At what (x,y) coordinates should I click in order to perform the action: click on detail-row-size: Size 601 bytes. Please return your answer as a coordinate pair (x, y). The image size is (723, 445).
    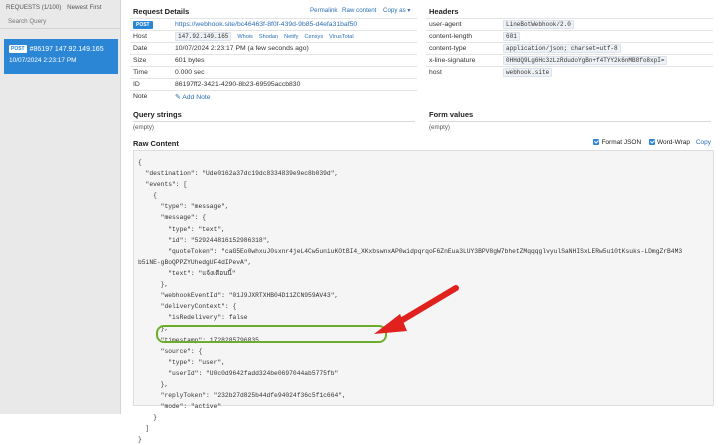
    Looking at the image, I should click on (273, 60).